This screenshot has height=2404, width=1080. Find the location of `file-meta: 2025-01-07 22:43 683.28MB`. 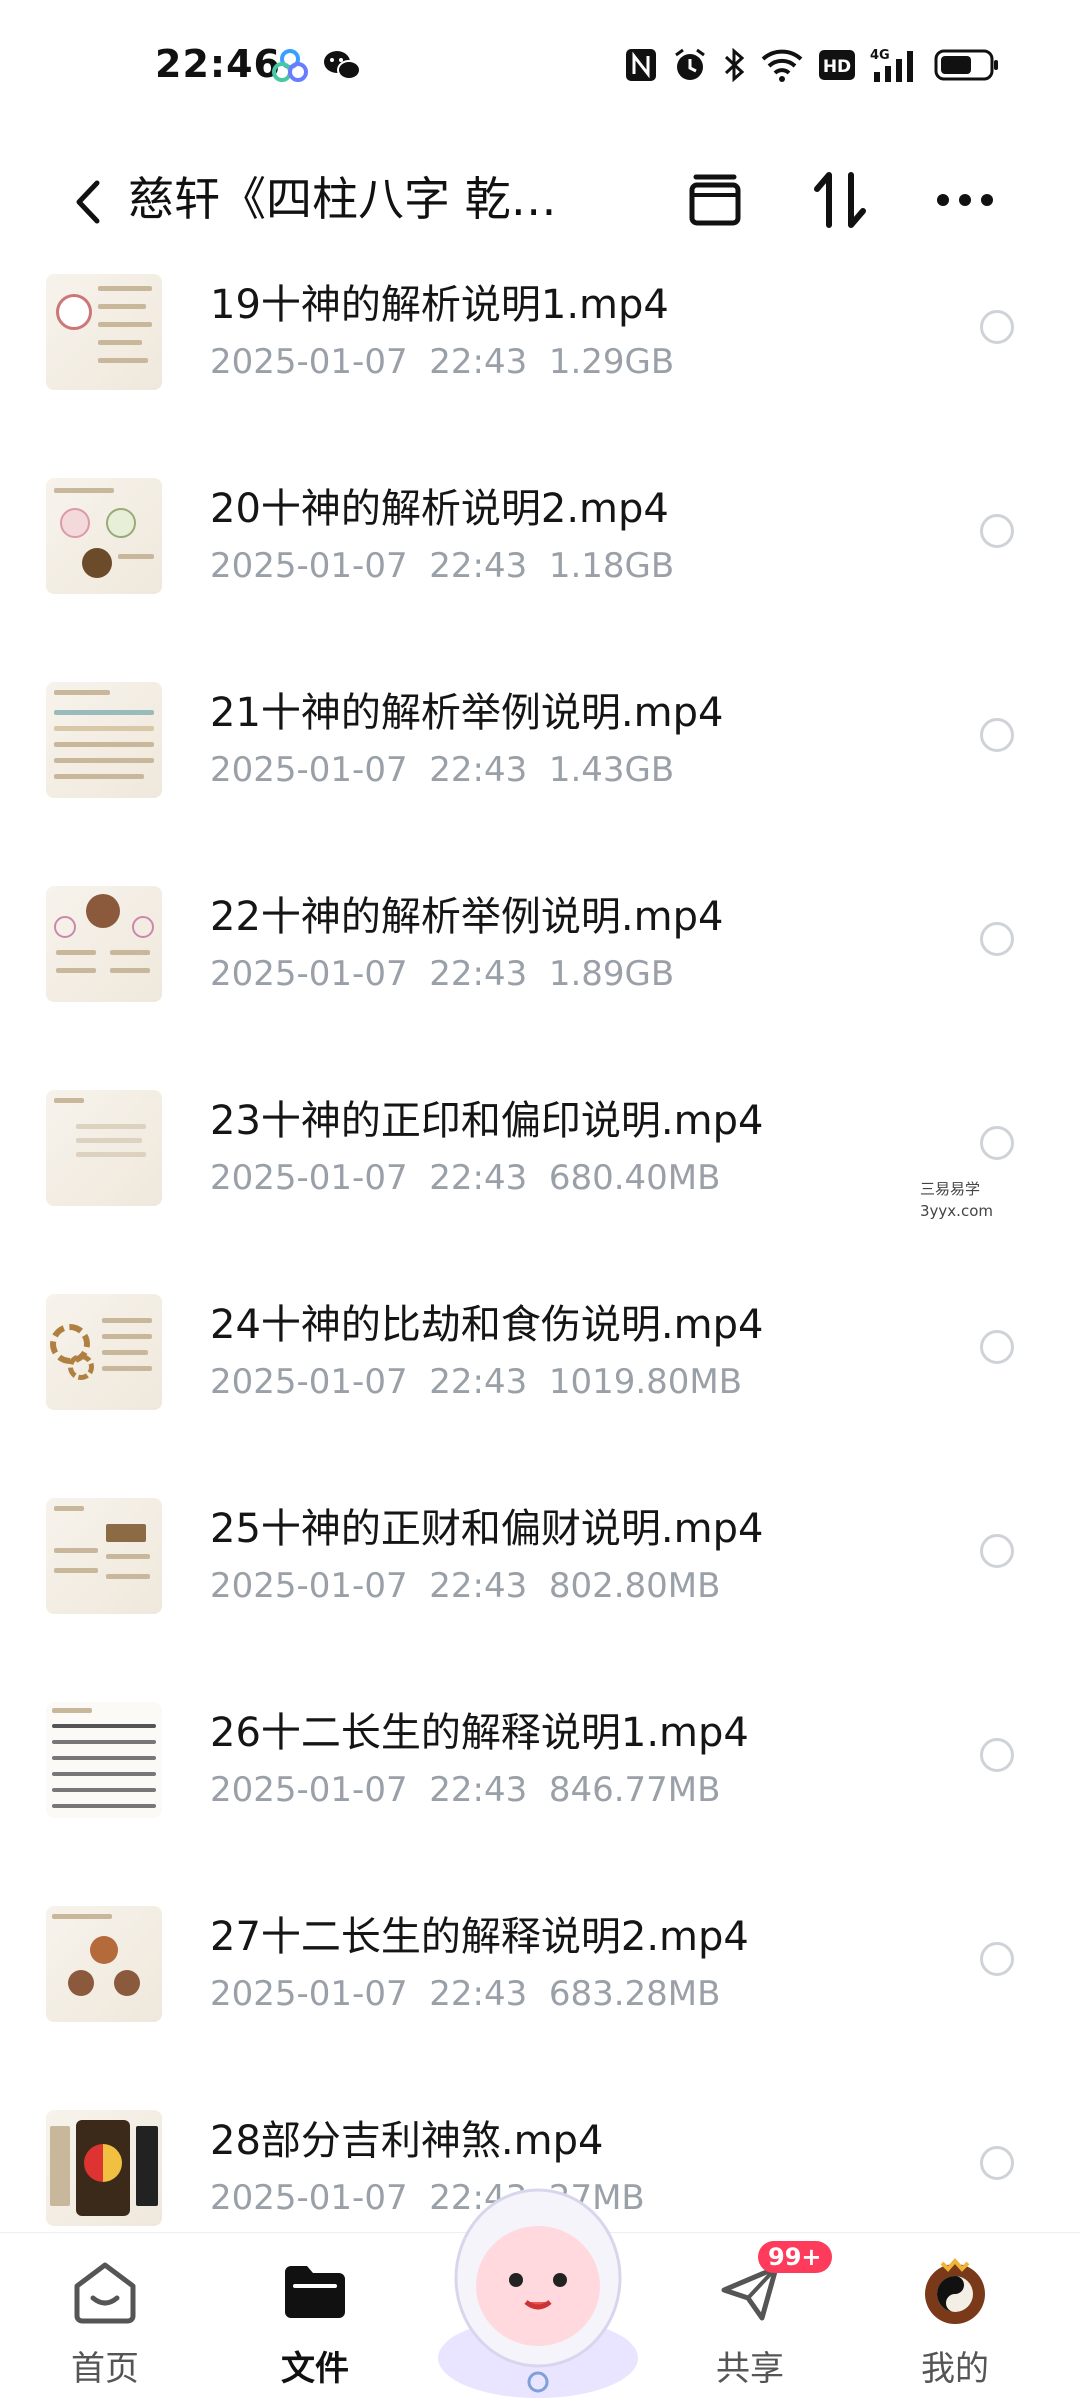

file-meta: 2025-01-07 22:43 683.28MB is located at coordinates (465, 1994).